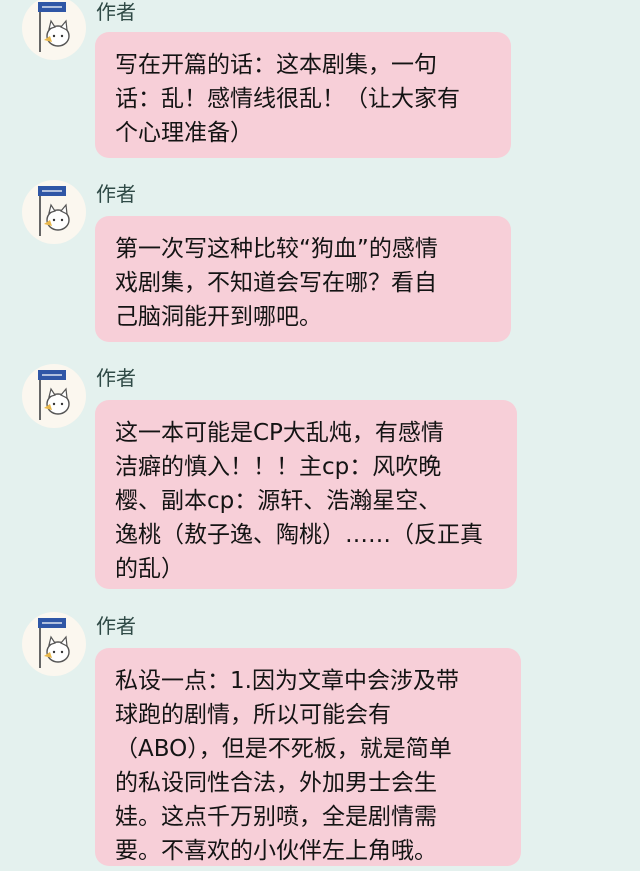 The image size is (640, 871). What do you see at coordinates (303, 279) in the screenshot?
I see `message-bubble: 第一次写这种比较“狗血”的感情 戏剧集，不知道会写在哪？看自 己脑洞能开到哪吧。` at bounding box center [303, 279].